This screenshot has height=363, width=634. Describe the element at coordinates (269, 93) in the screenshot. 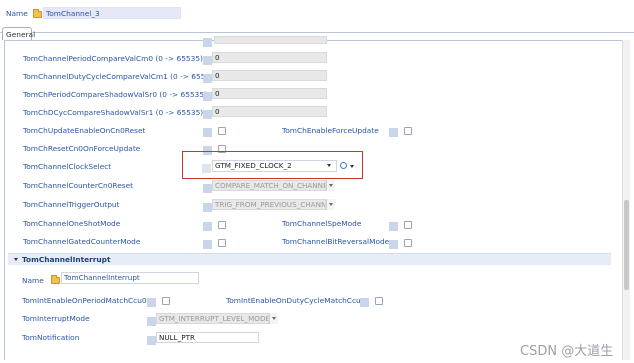

I see `period-shadow-sr0-field: 0` at that location.